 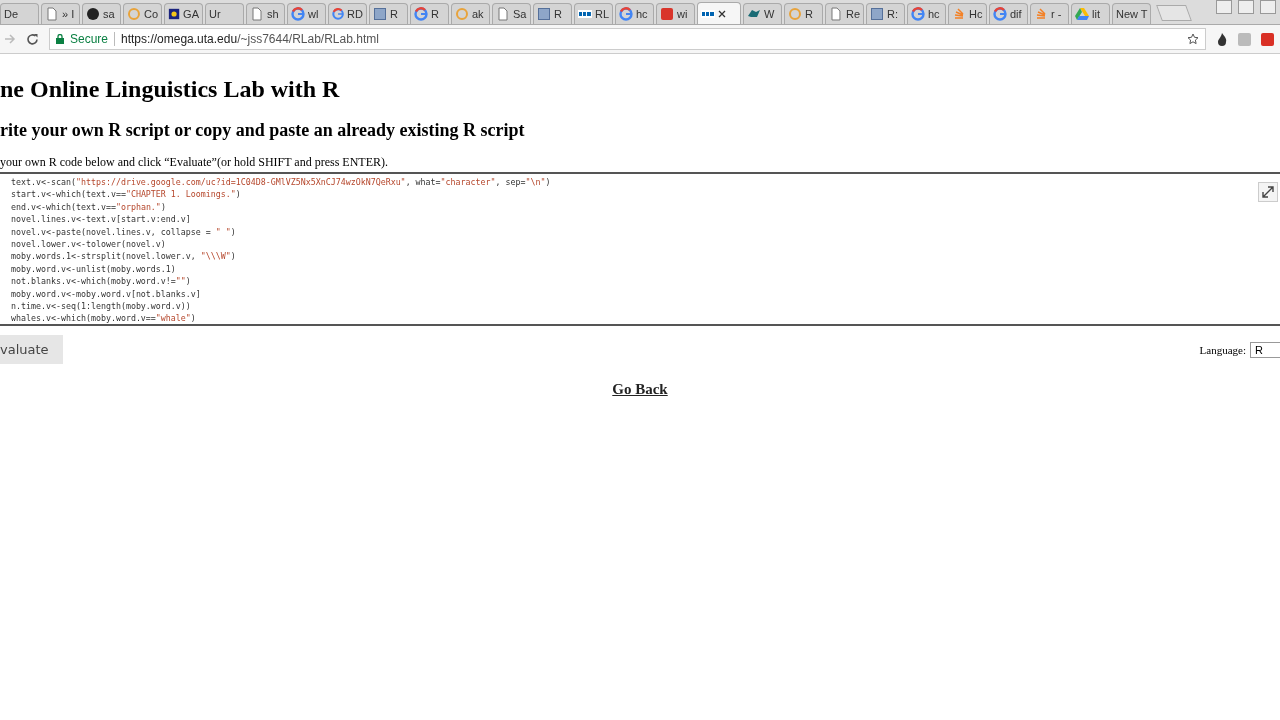 What do you see at coordinates (1082, 14) in the screenshot?
I see `drive-icon` at bounding box center [1082, 14].